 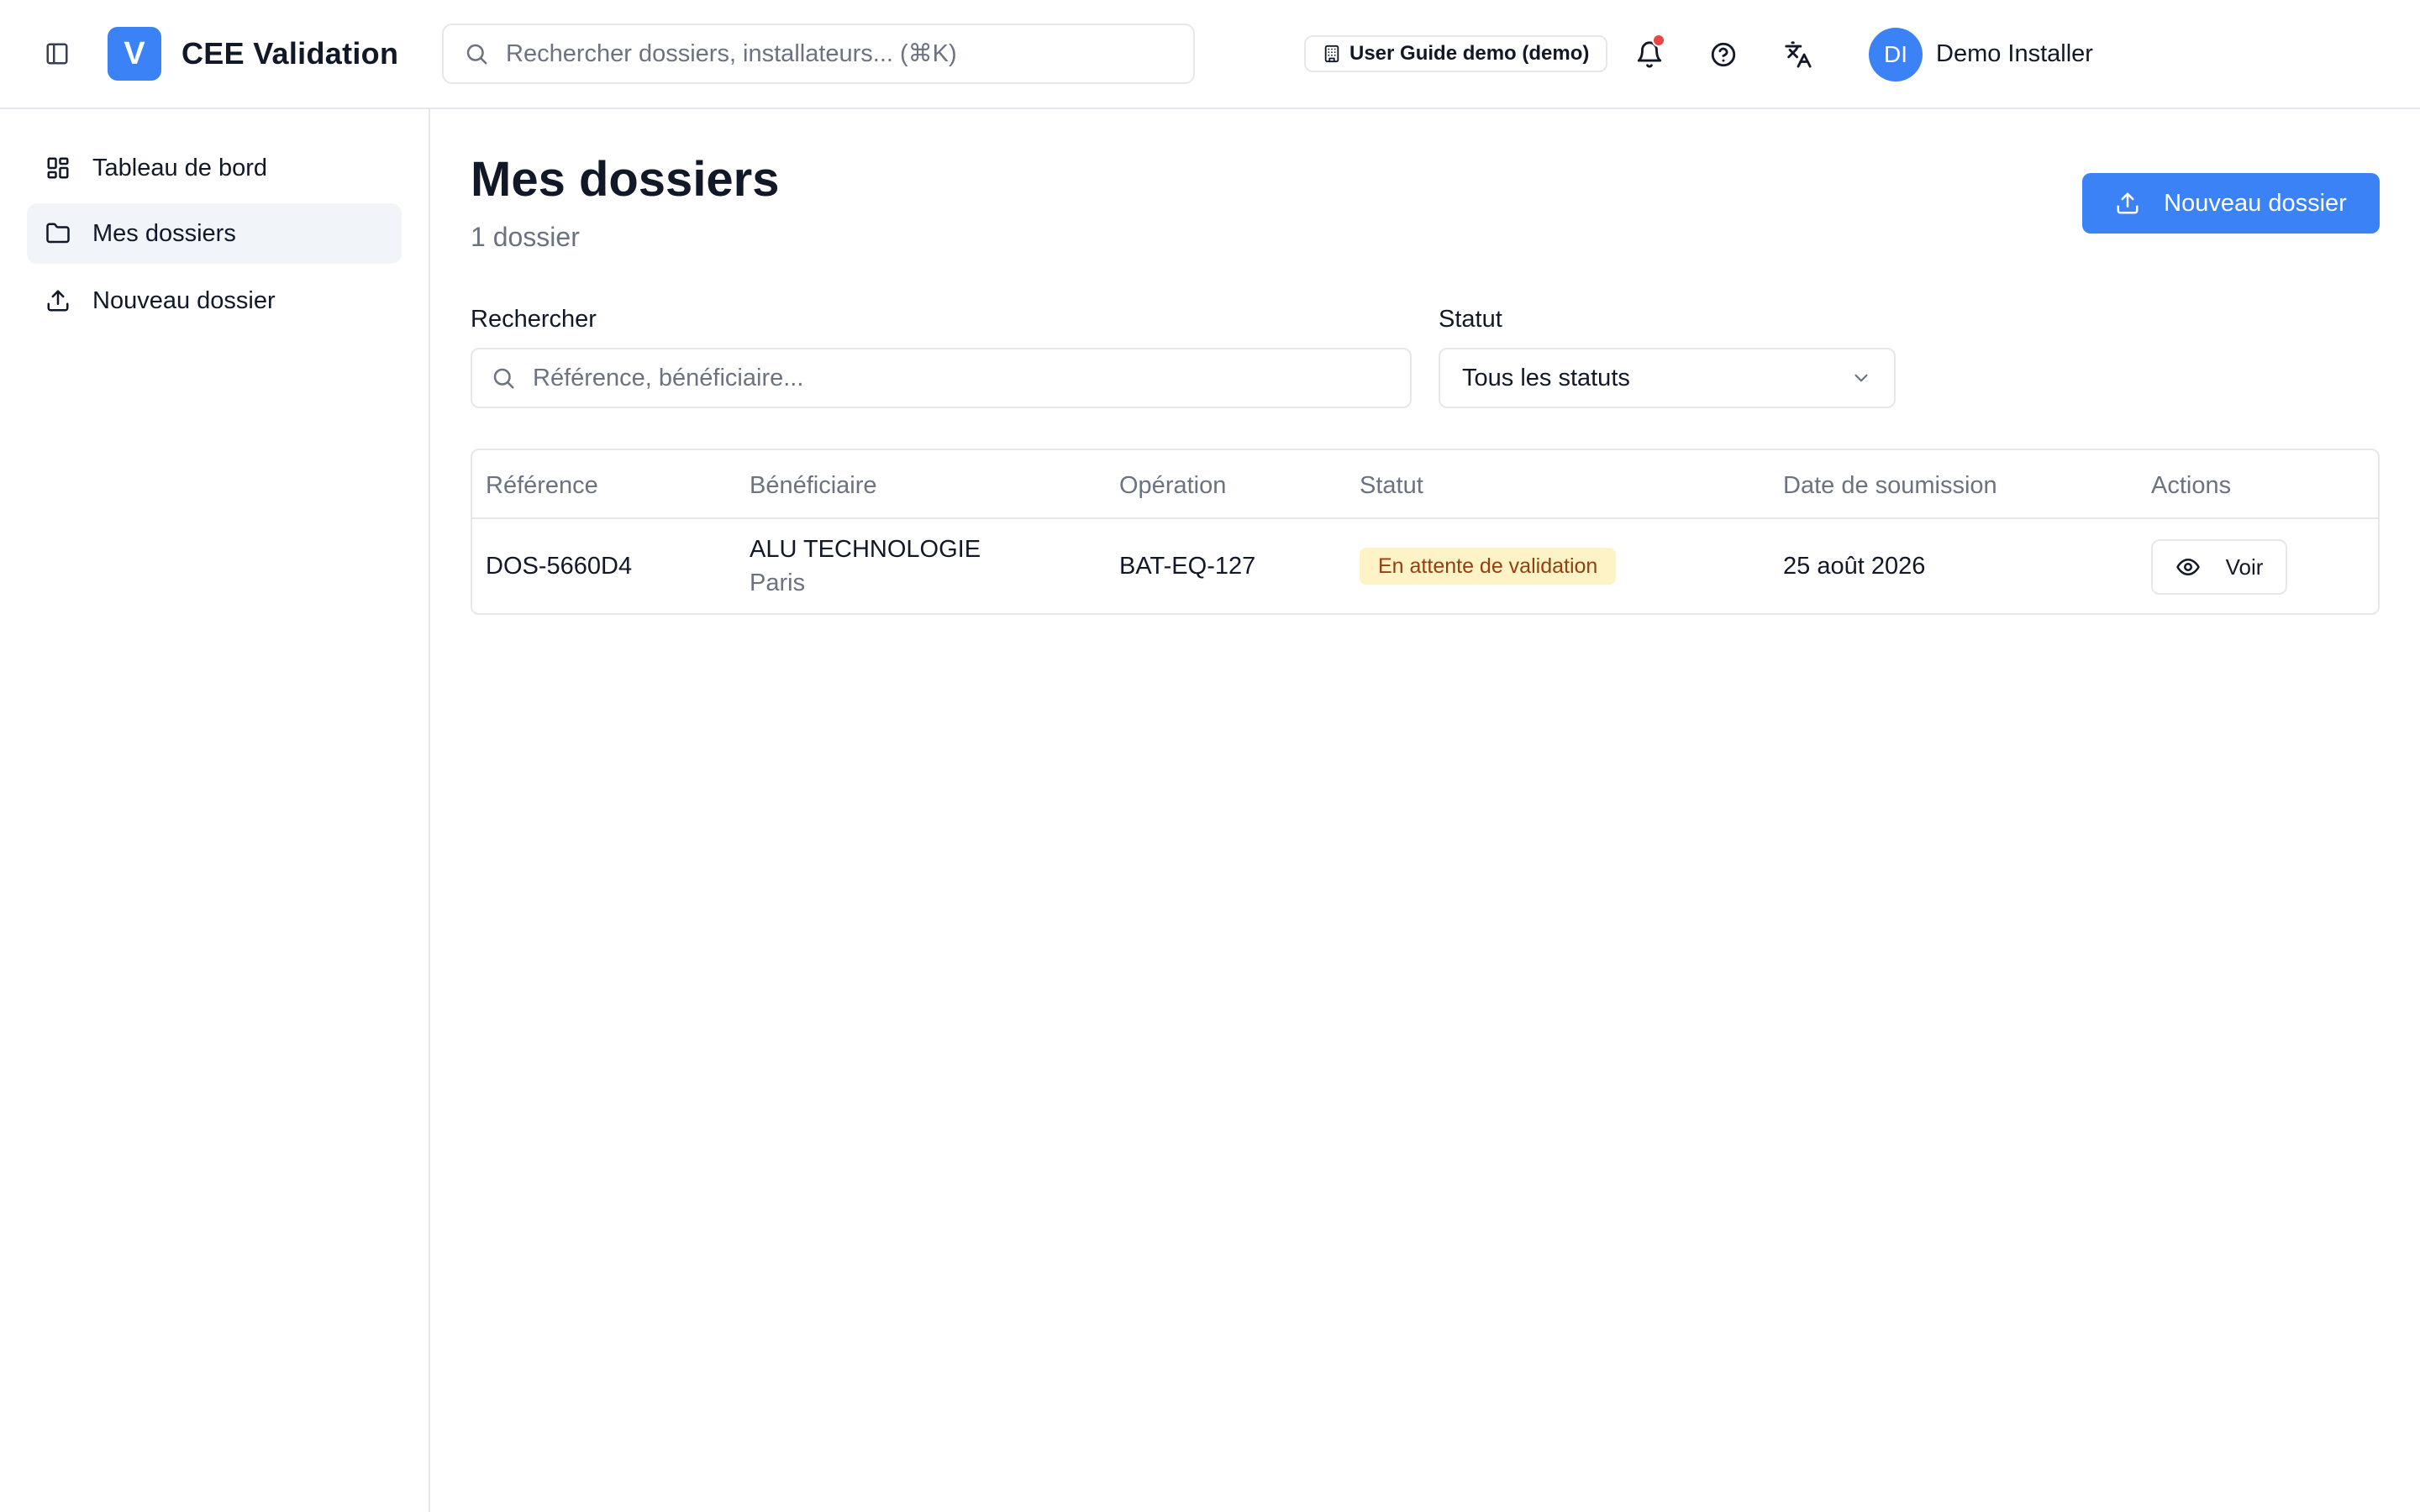 What do you see at coordinates (2255, 203) in the screenshot?
I see `new-file-button-label: Nouveau dossier` at bounding box center [2255, 203].